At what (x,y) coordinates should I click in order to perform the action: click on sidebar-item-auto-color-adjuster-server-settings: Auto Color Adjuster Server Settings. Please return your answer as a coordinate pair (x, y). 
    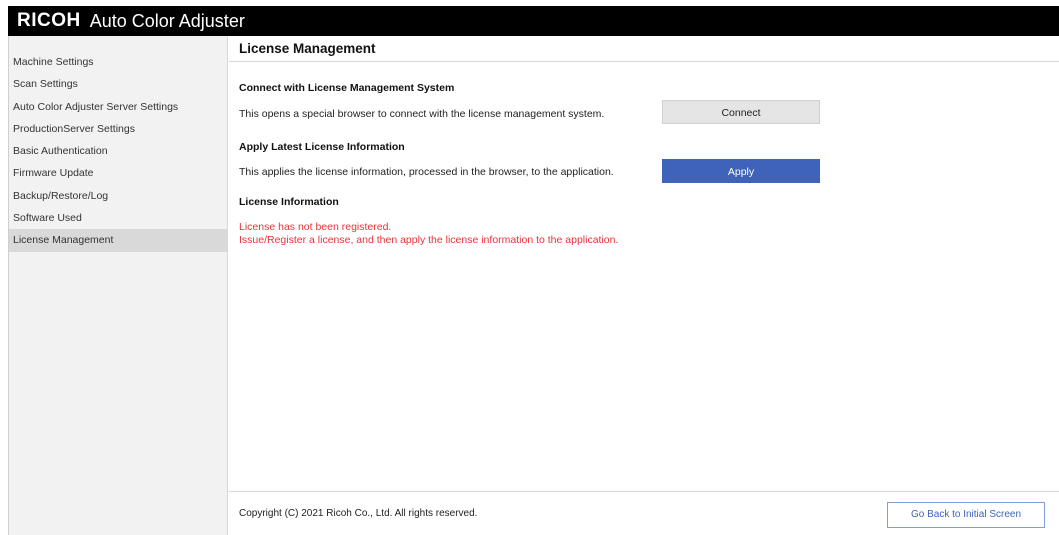
    Looking at the image, I should click on (118, 107).